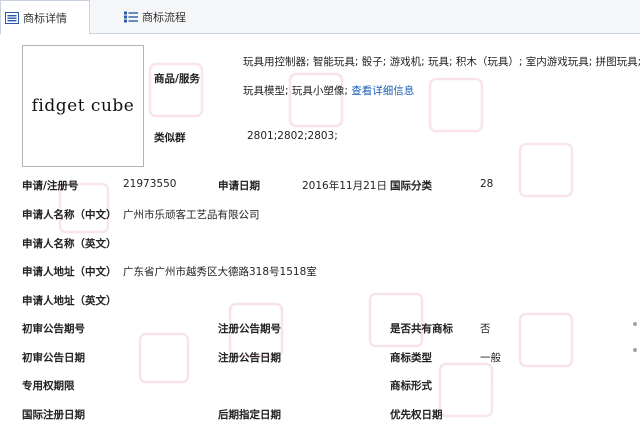  Describe the element at coordinates (53, 415) in the screenshot. I see `intl-reg-date-label: 国际注册日期` at that location.